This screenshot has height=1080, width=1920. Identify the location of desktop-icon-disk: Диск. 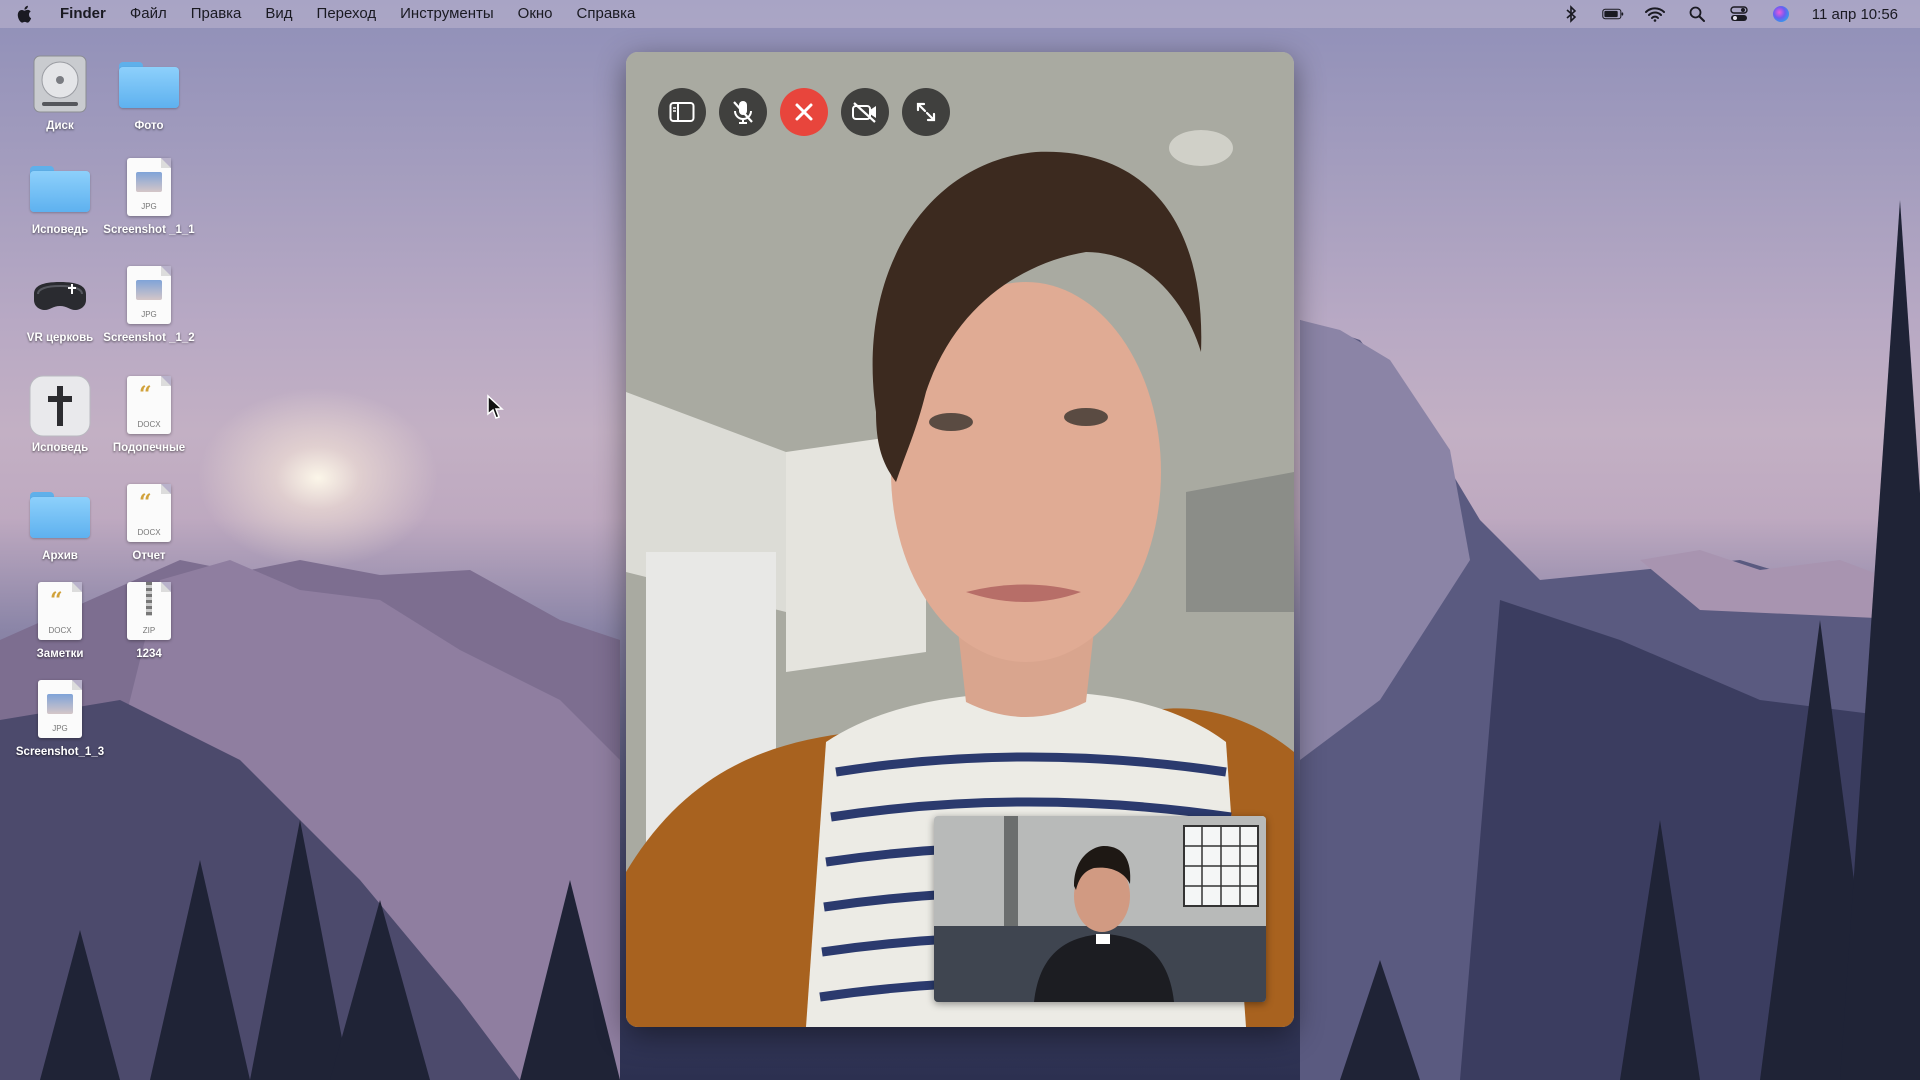
(60, 92).